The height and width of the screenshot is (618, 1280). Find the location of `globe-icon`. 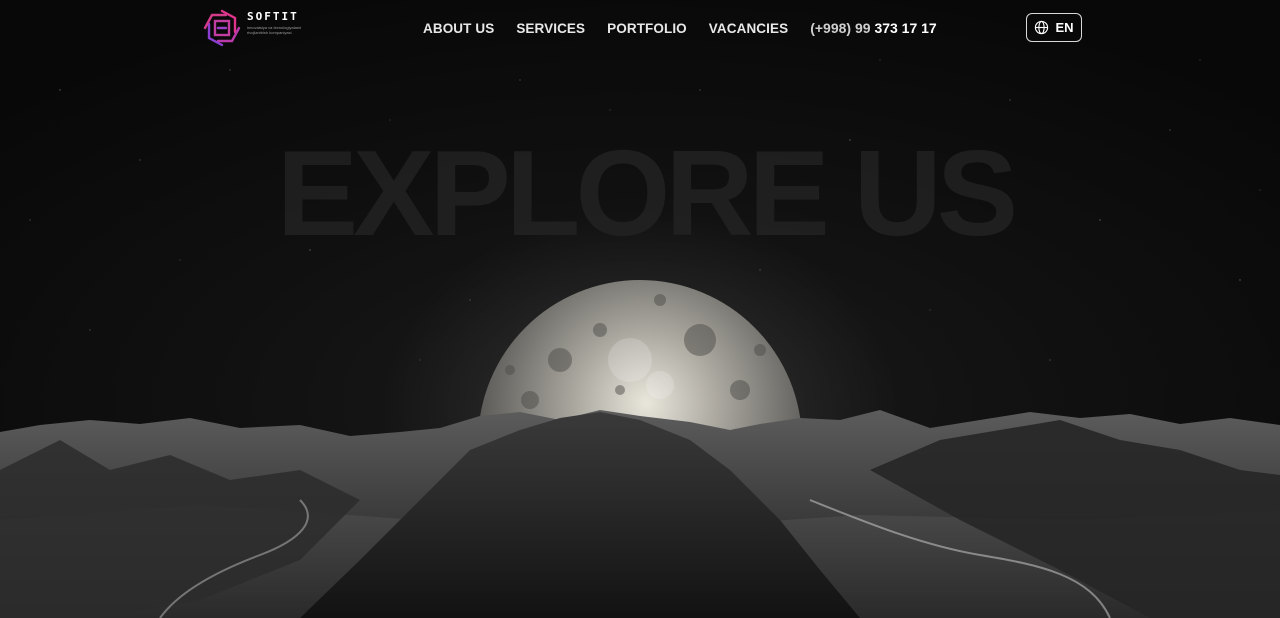

globe-icon is located at coordinates (1042, 27).